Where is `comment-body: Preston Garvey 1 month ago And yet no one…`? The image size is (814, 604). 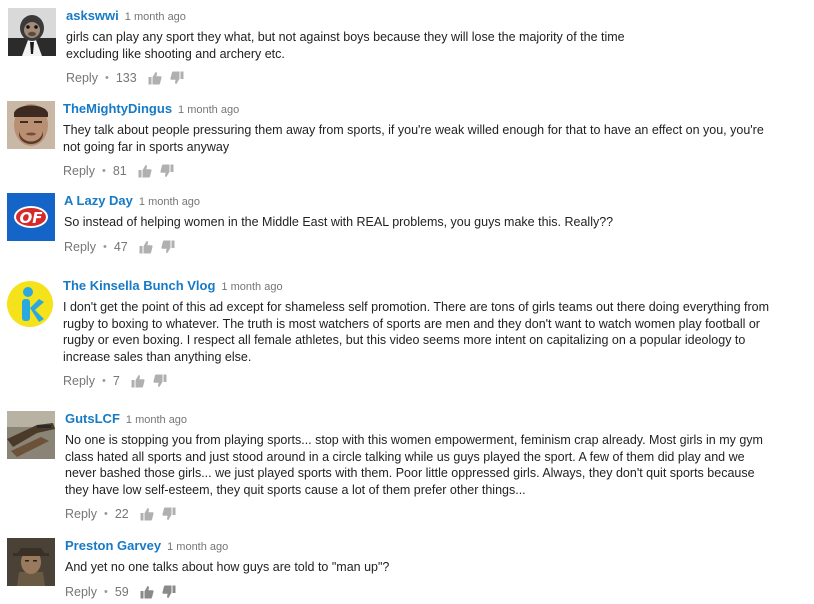
comment-body: Preston Garvey 1 month ago And yet no one… is located at coordinates (434, 569).